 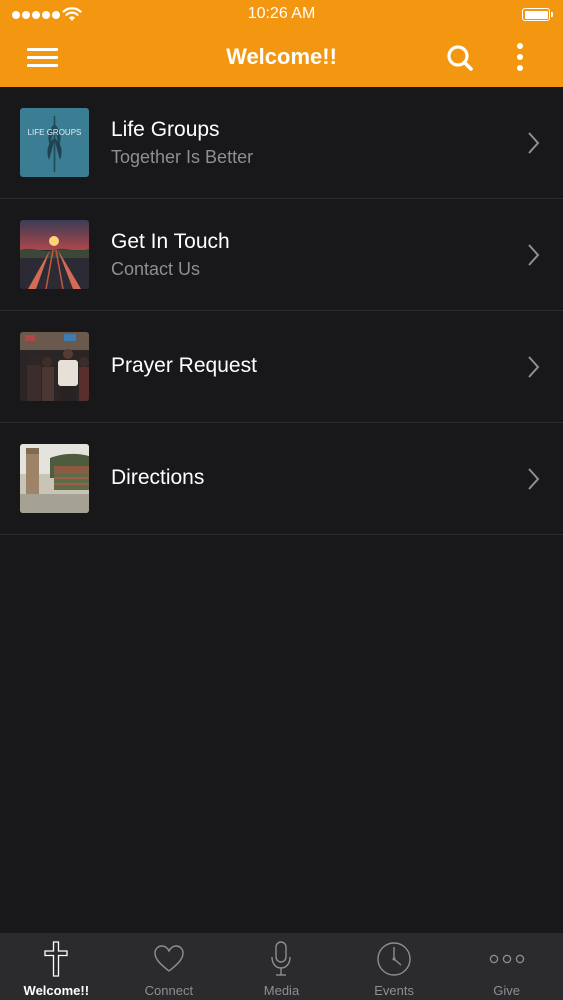 I want to click on status-bar: 10:26 AM, so click(x=281, y=15).